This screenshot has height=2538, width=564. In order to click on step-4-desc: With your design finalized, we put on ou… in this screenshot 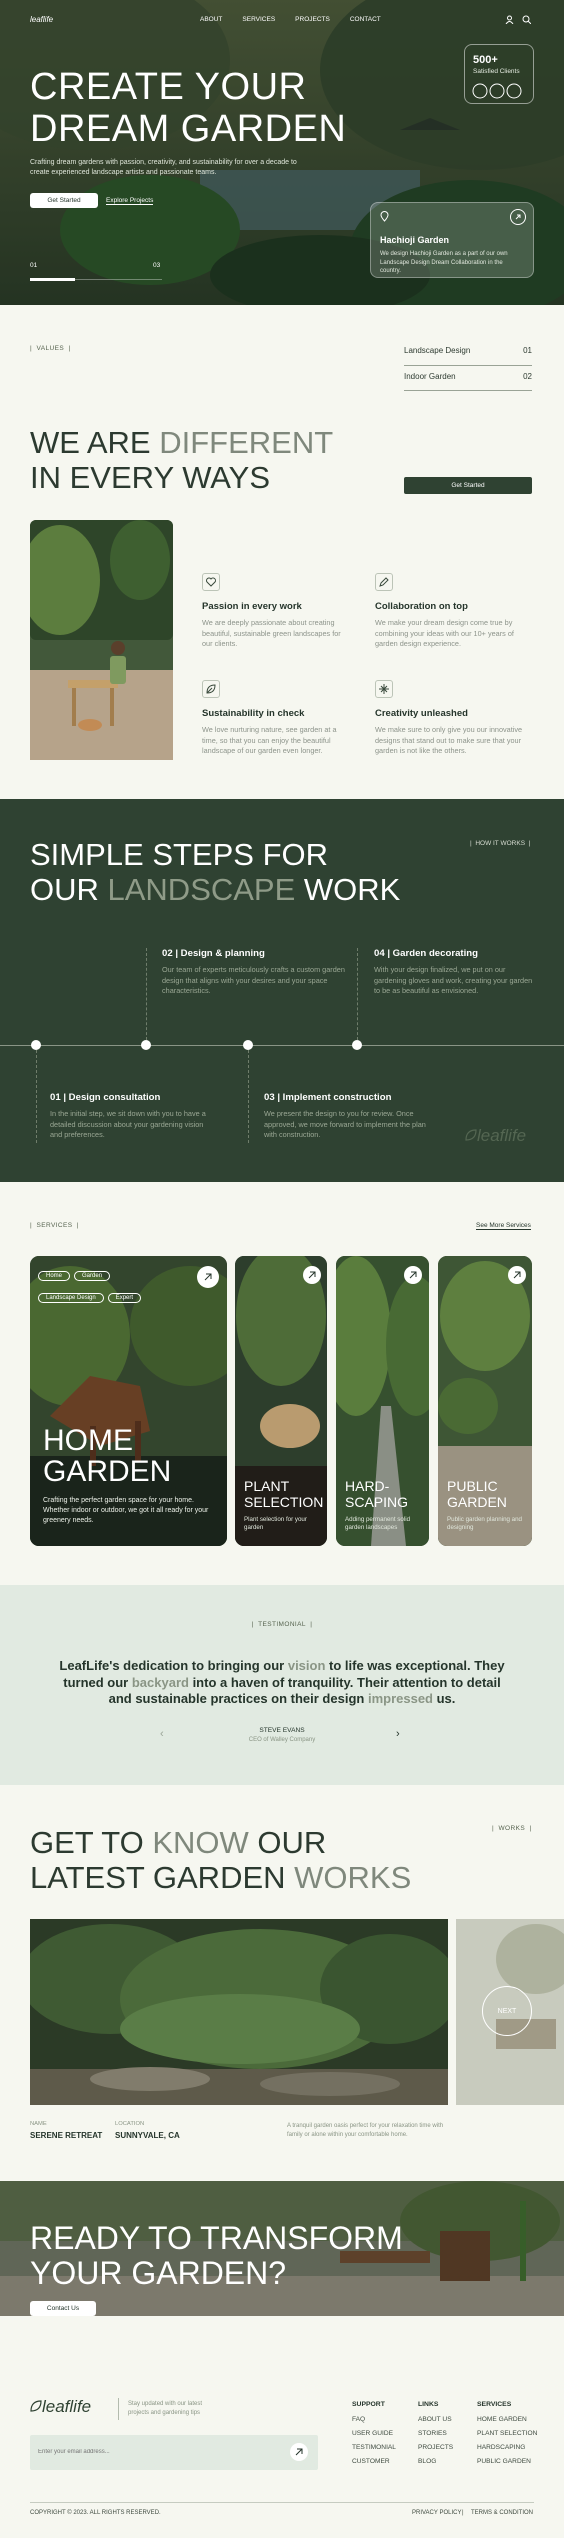, I will do `click(453, 980)`.